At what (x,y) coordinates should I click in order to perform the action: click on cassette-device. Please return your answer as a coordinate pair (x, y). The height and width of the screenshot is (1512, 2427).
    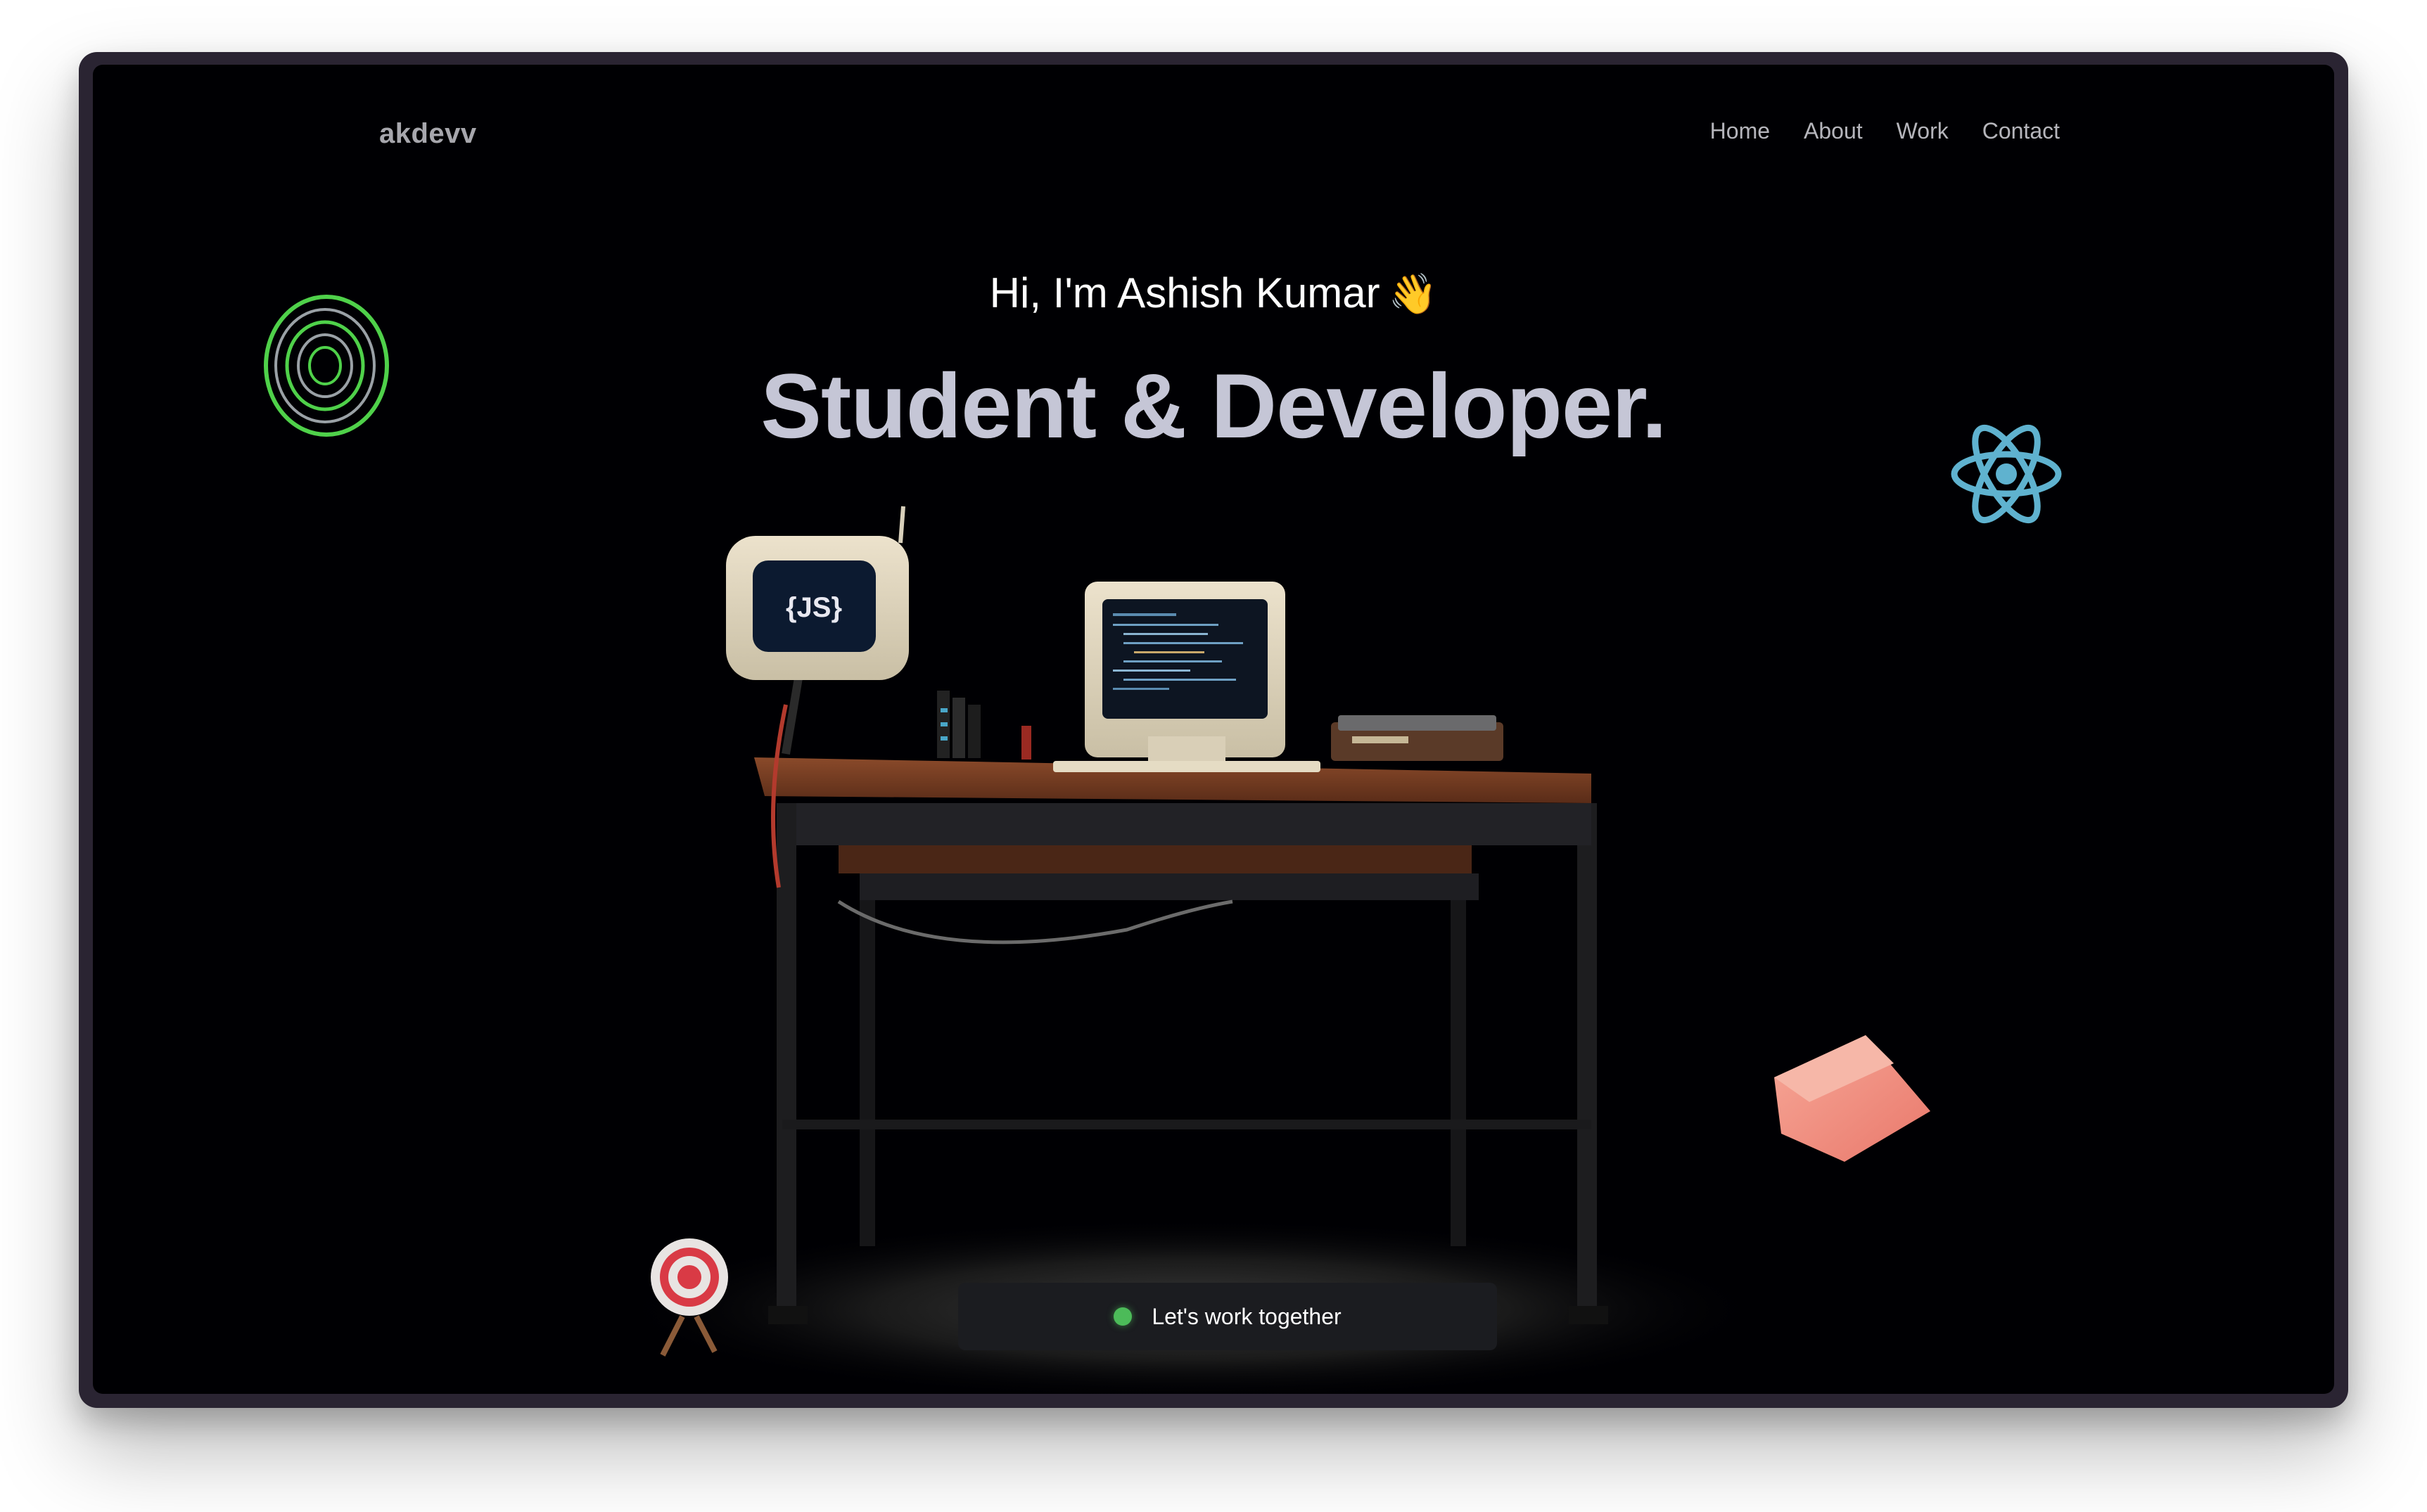
    Looking at the image, I should click on (1417, 738).